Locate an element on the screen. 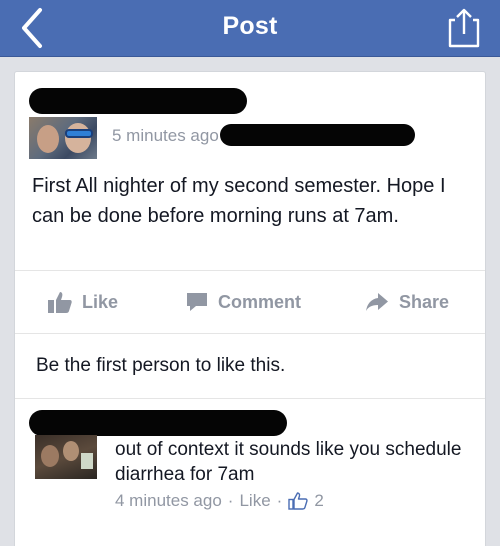  commenter-avatar is located at coordinates (66, 457).